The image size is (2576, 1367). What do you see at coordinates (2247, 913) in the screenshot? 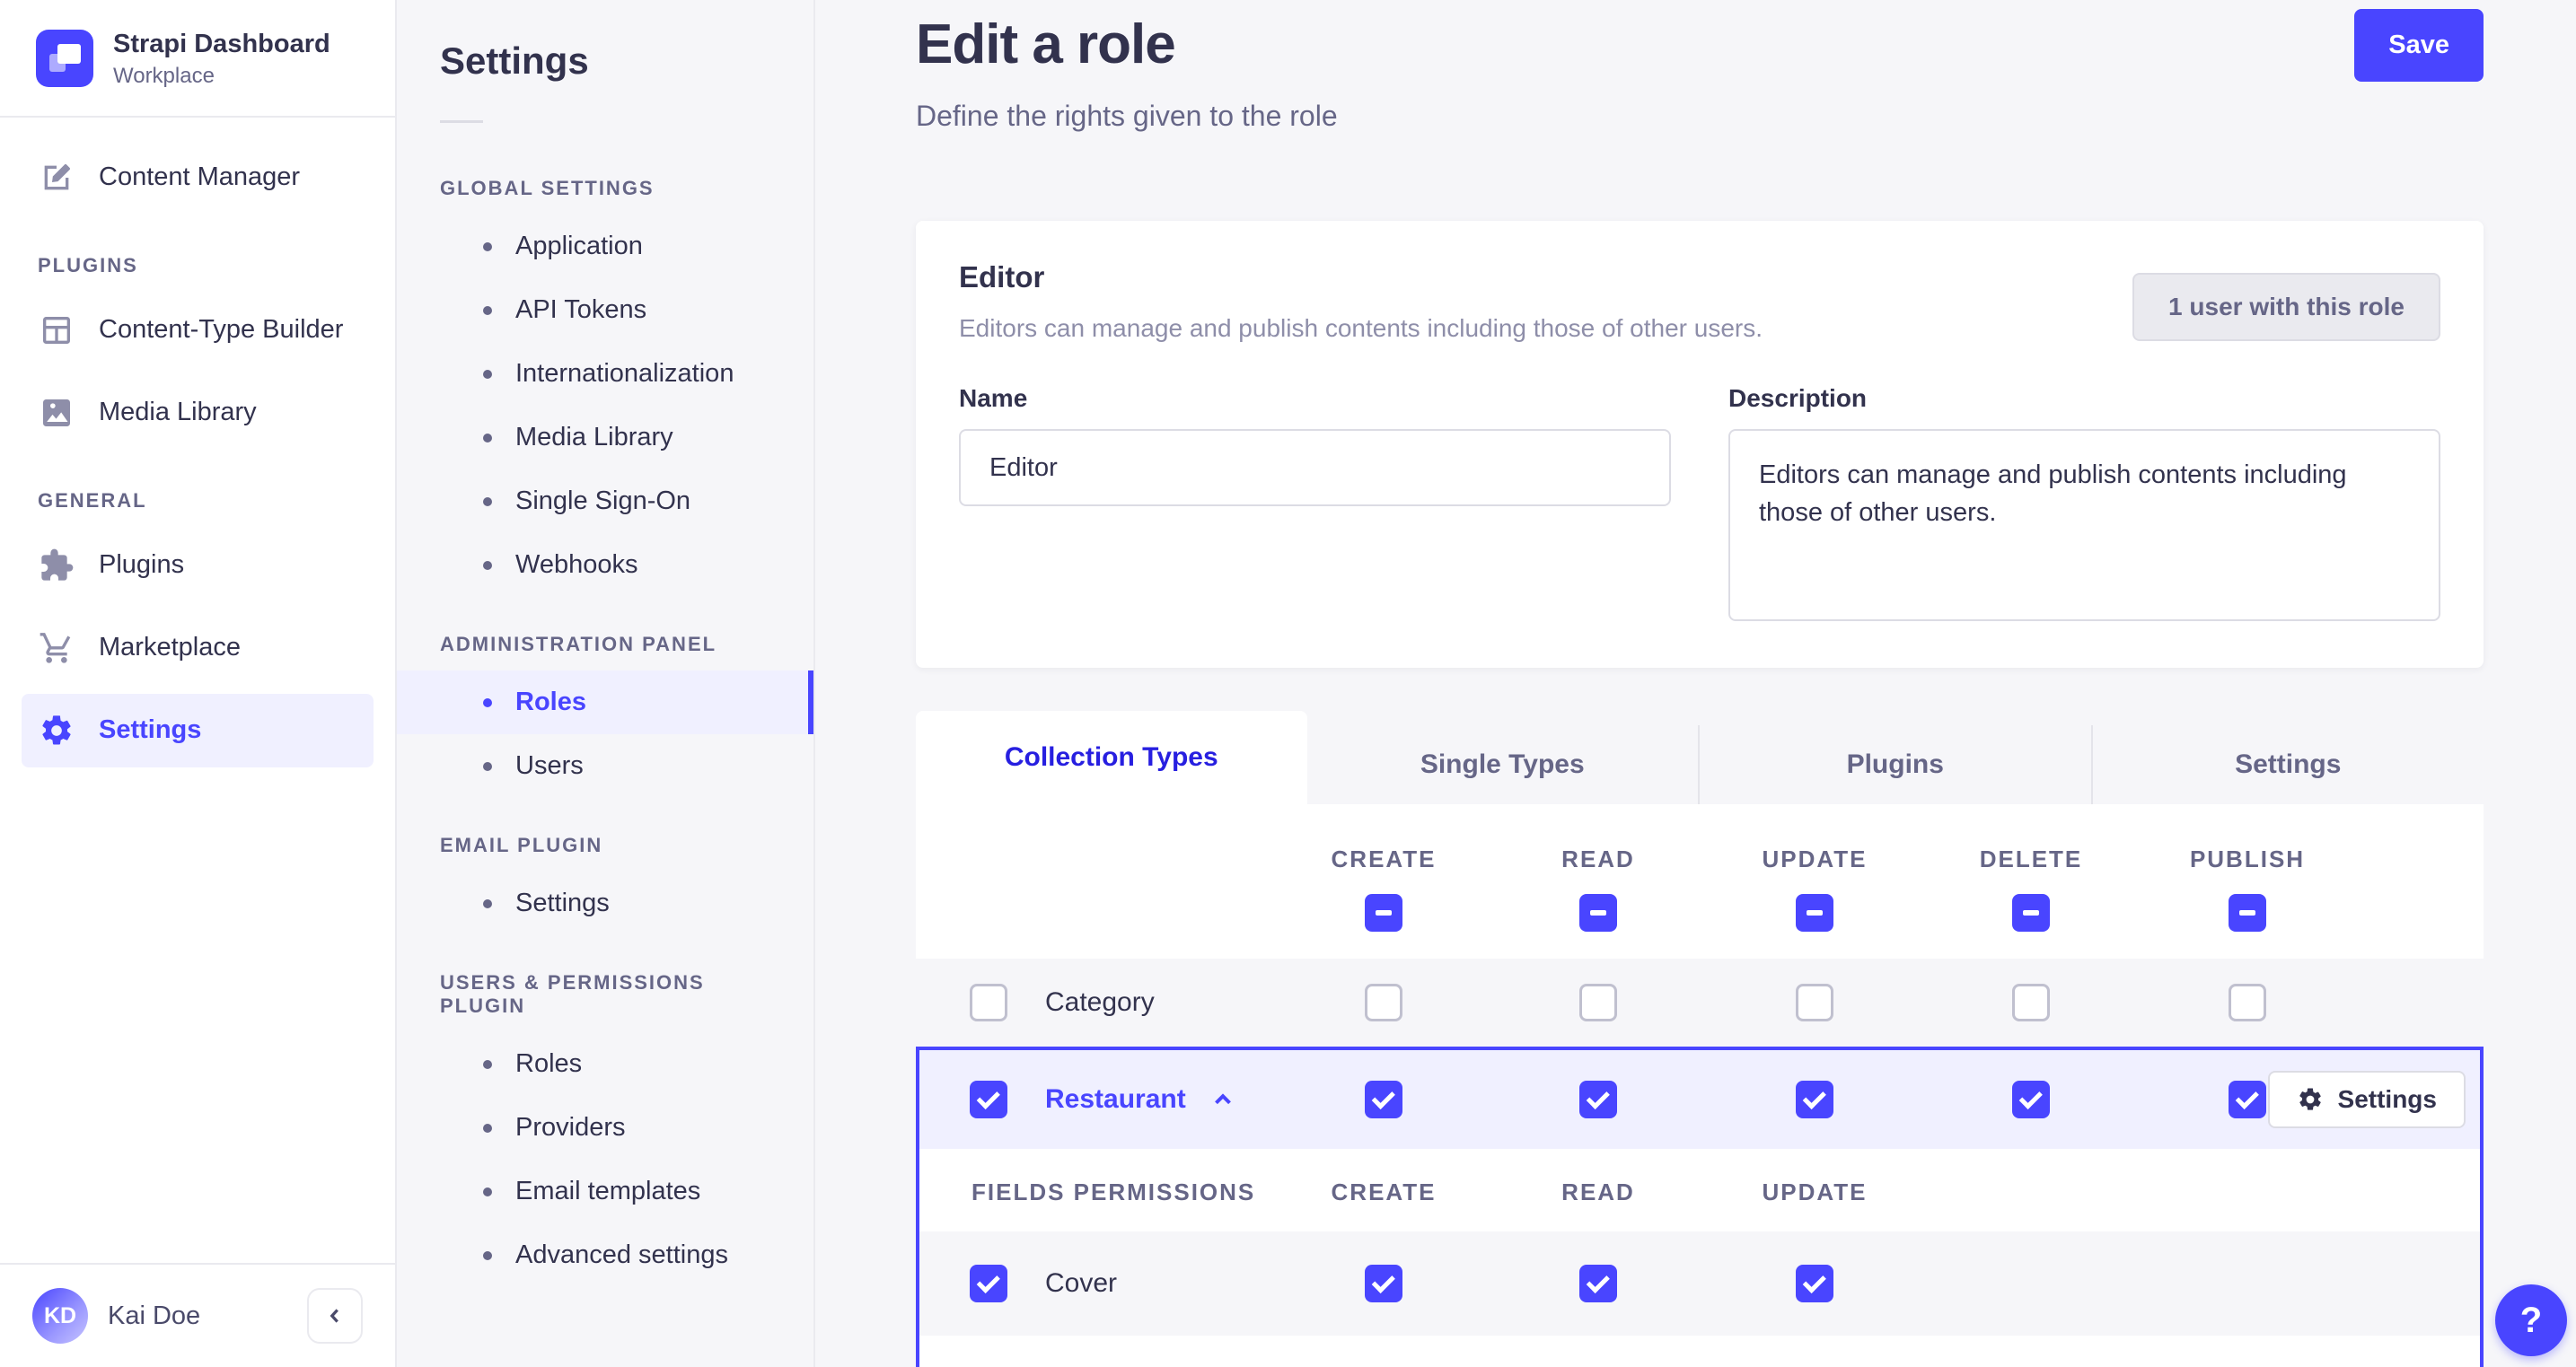
I see `select-all-publish-checkbox` at bounding box center [2247, 913].